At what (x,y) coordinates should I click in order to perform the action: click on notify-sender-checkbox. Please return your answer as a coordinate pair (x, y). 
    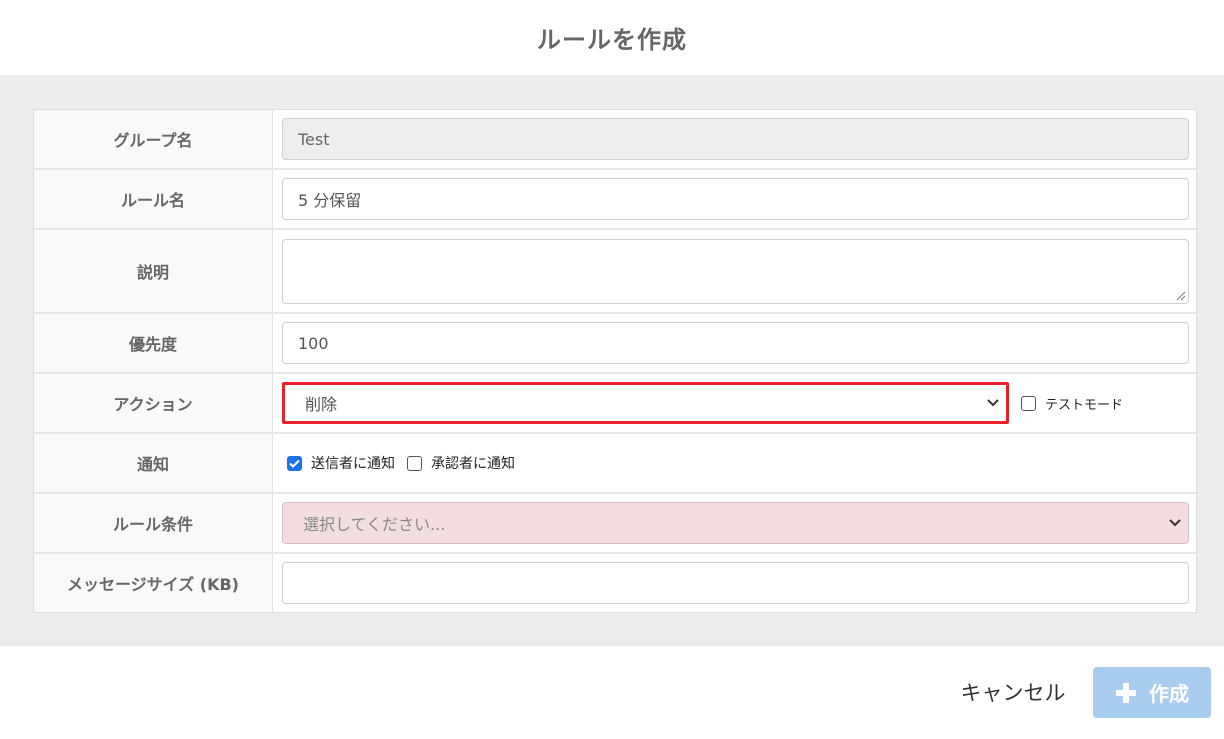
    Looking at the image, I should click on (294, 463).